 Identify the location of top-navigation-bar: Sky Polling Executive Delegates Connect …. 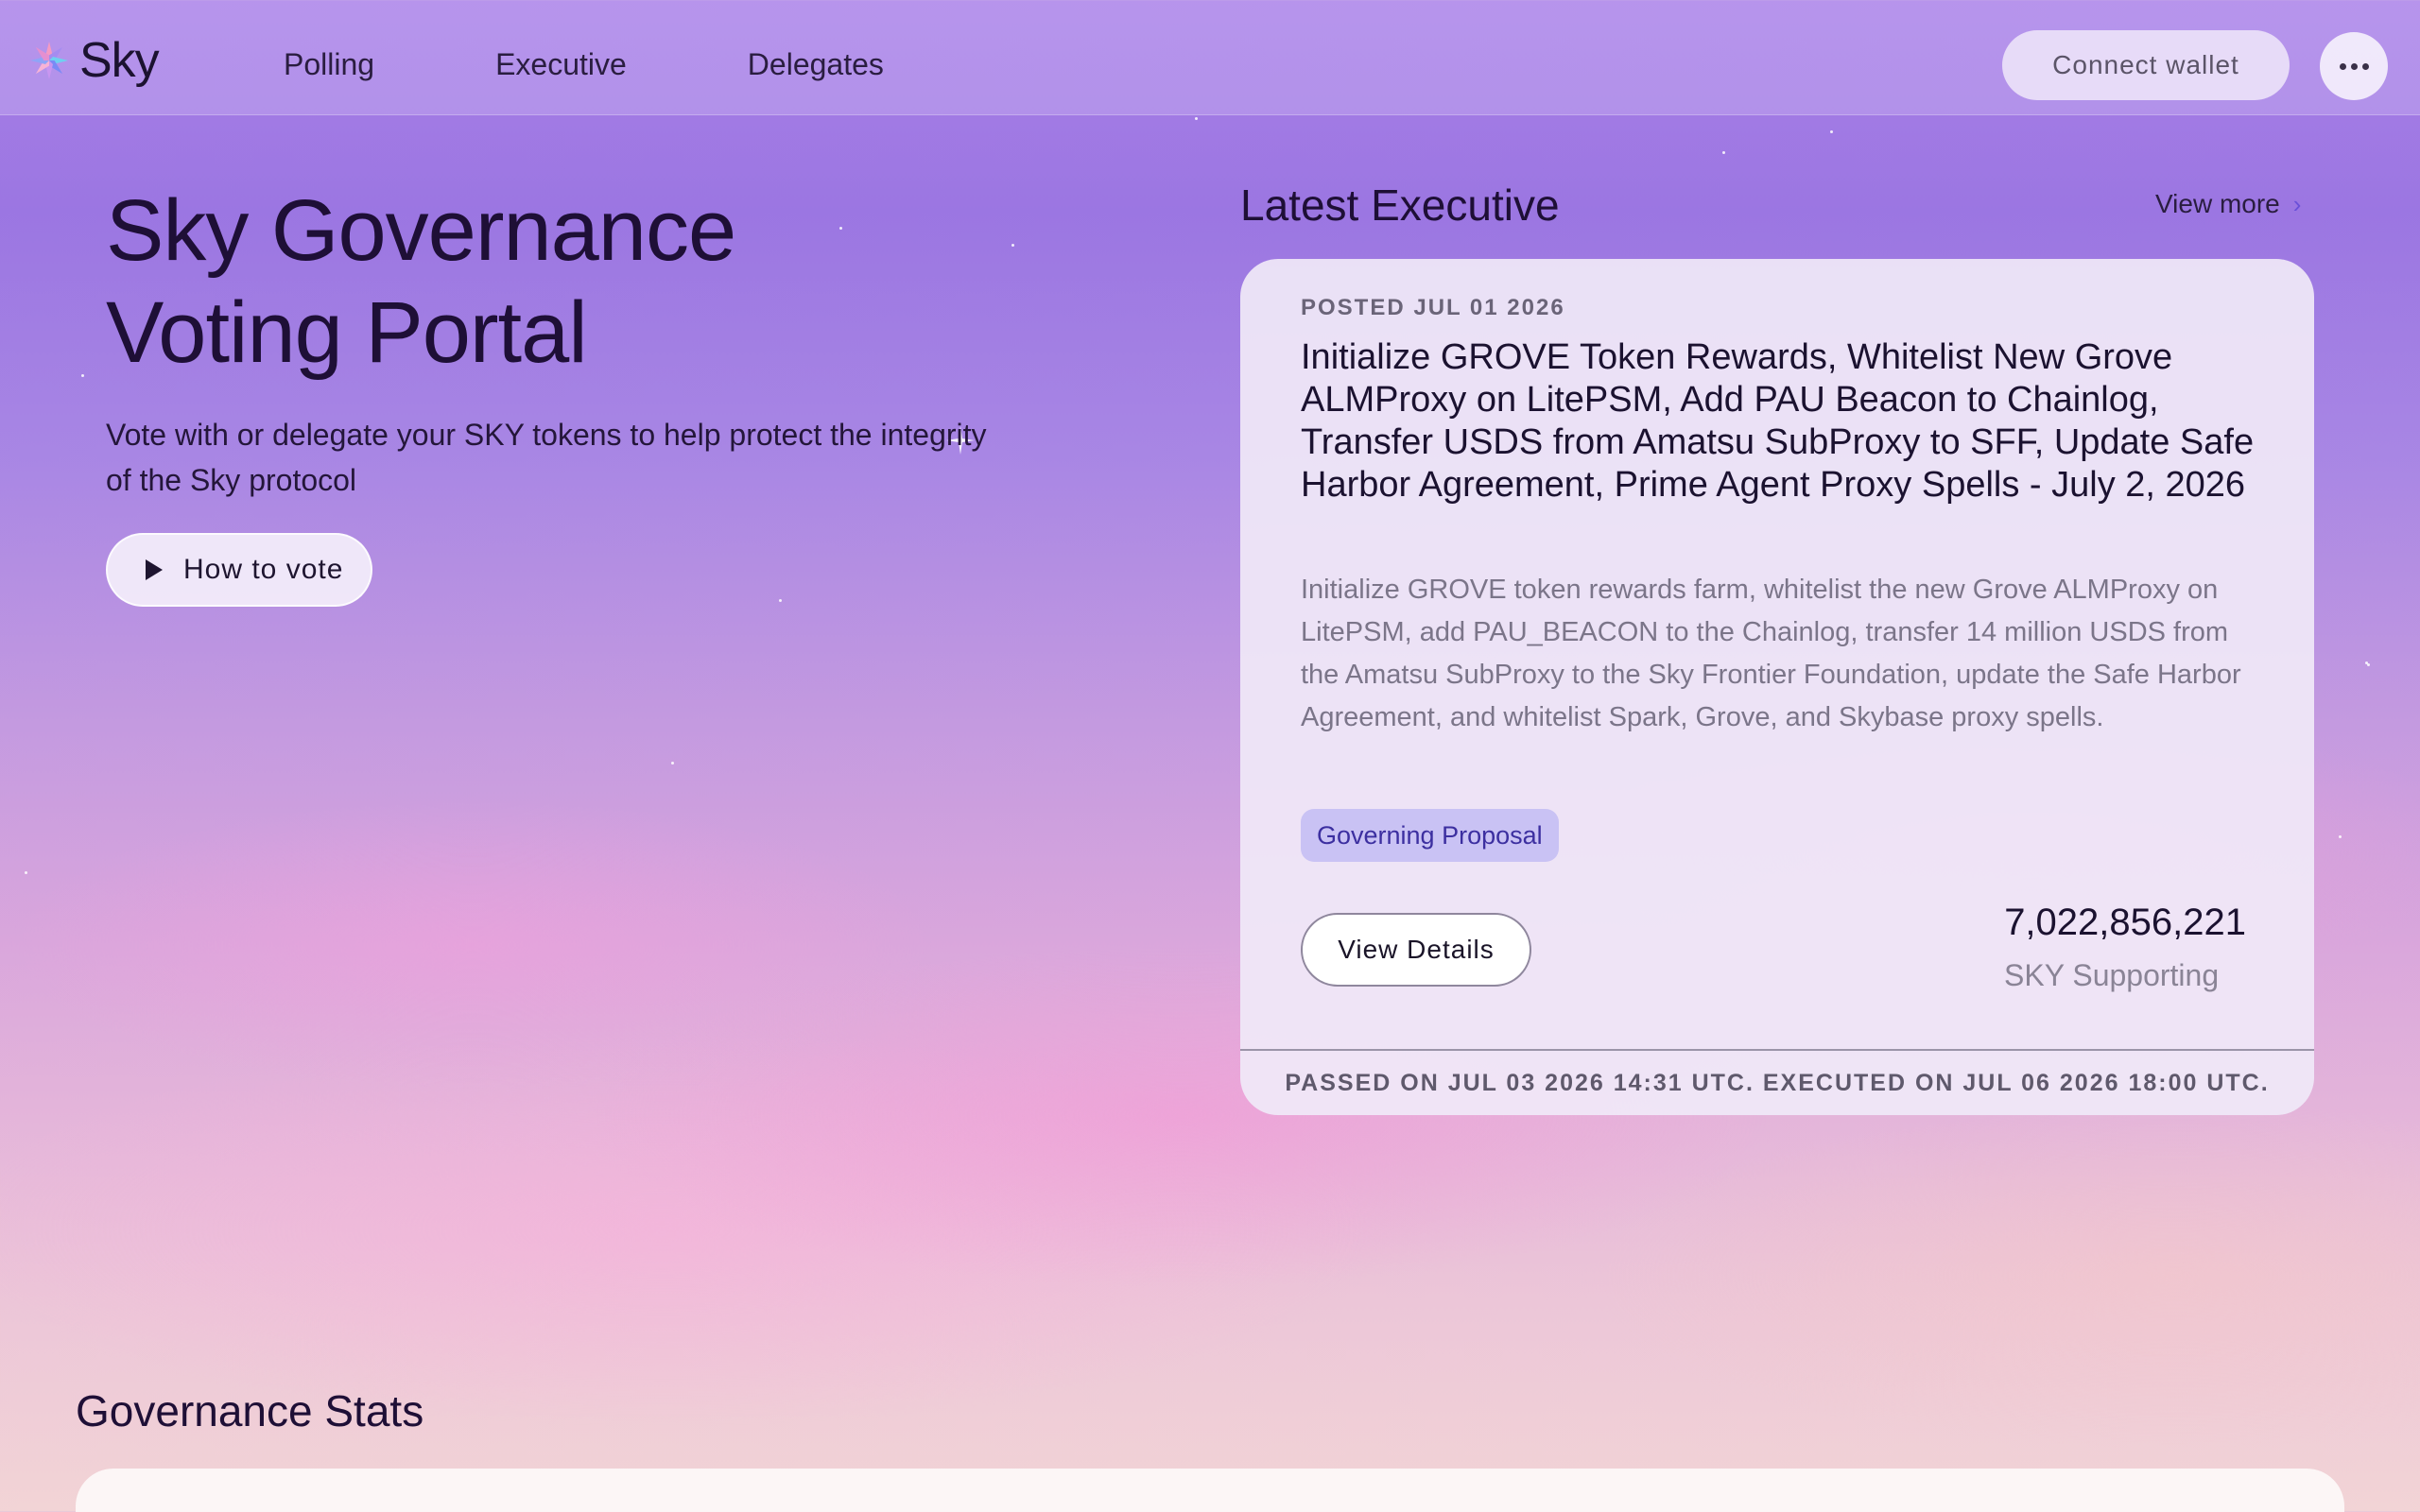
(1210, 57).